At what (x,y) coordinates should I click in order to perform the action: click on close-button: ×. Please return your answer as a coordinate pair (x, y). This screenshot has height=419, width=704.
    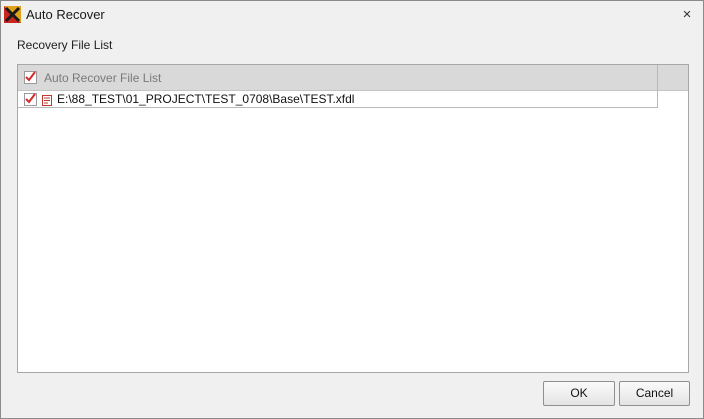
    Looking at the image, I should click on (687, 15).